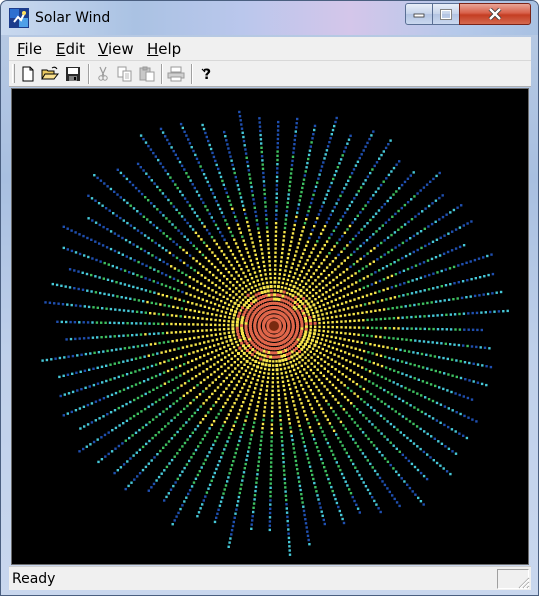  What do you see at coordinates (116, 49) in the screenshot?
I see `menu-view: View` at bounding box center [116, 49].